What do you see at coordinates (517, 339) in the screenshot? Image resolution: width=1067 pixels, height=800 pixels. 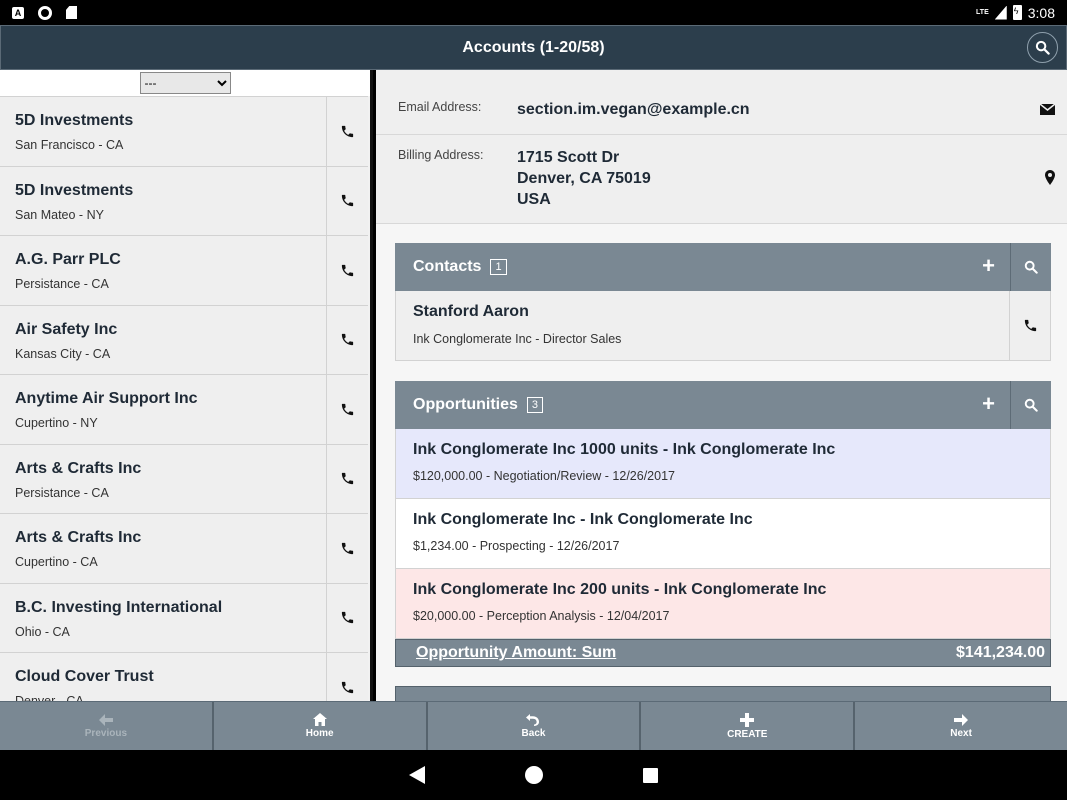 I see `contact-subtitle: Ink Conglomerate Inc - Director Sales` at bounding box center [517, 339].